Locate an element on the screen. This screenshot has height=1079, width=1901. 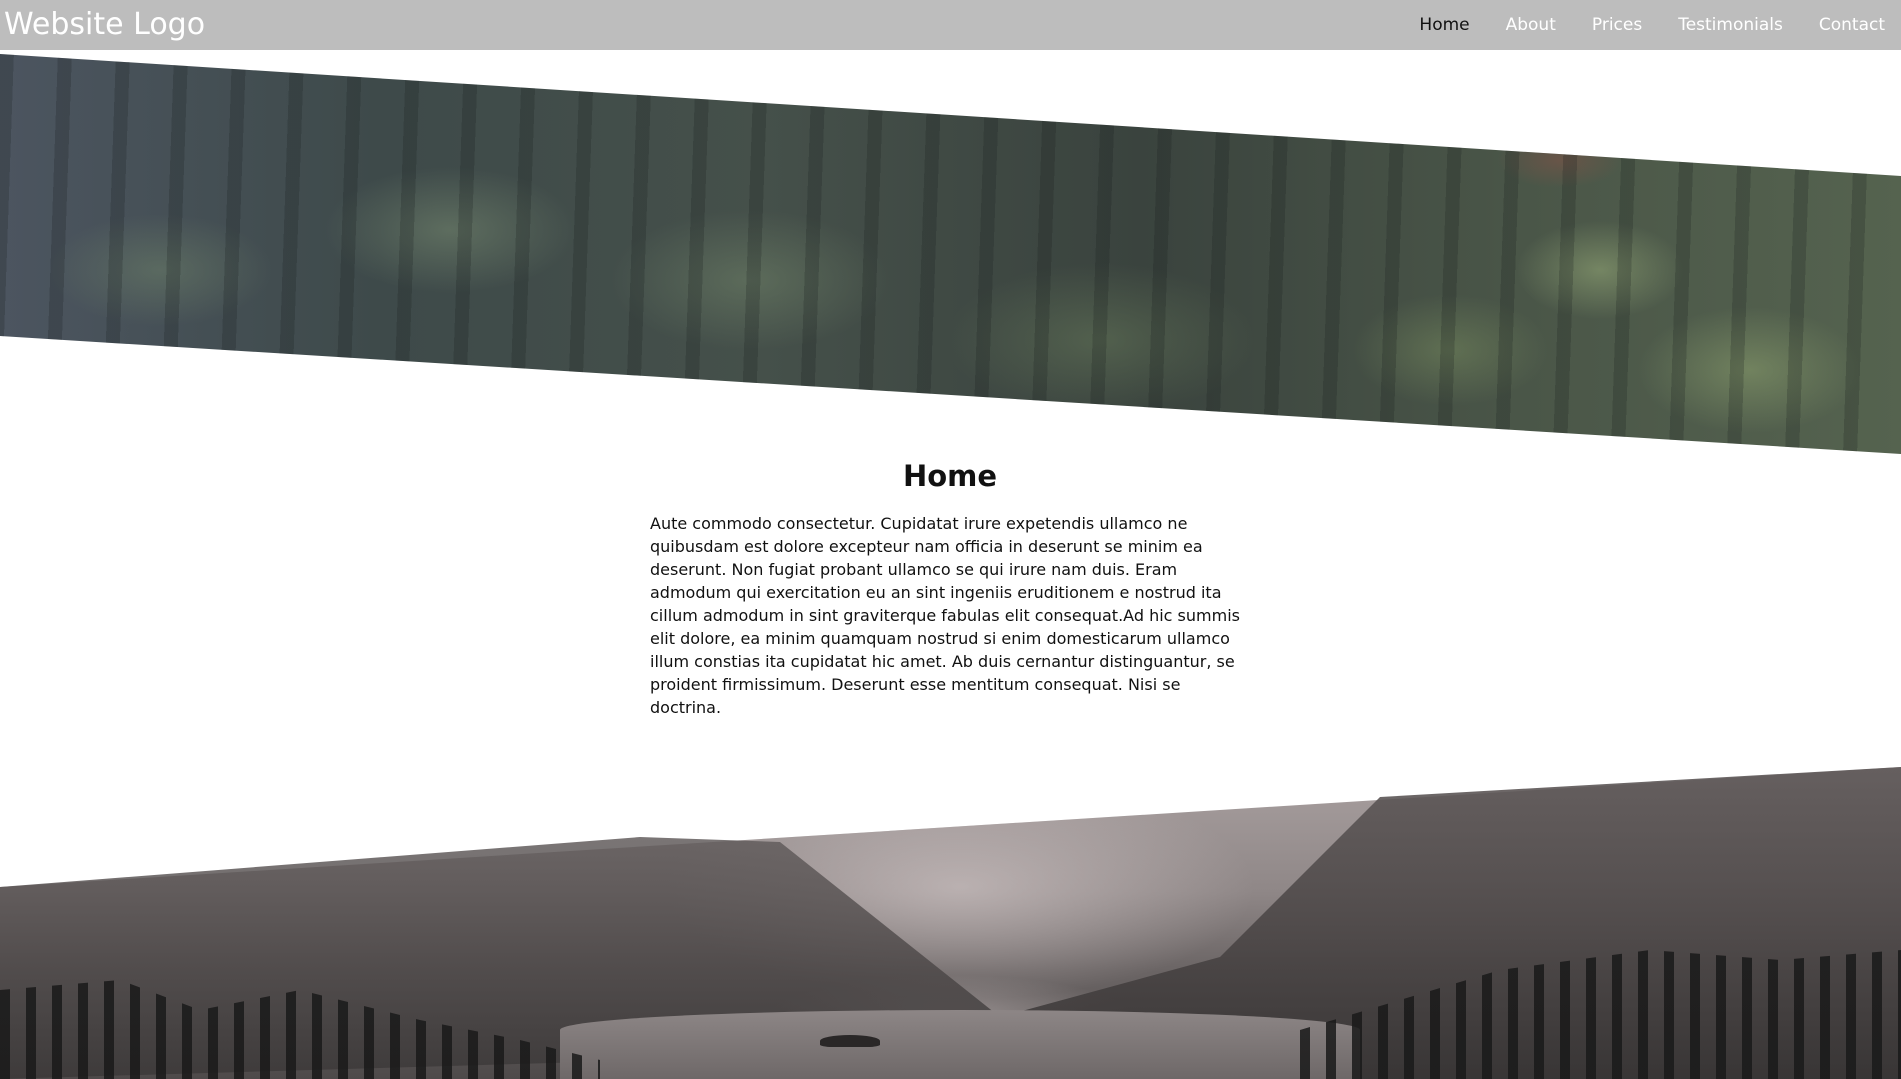
nav-links: Home About Prices Testimonials Contact is located at coordinates (1652, 25).